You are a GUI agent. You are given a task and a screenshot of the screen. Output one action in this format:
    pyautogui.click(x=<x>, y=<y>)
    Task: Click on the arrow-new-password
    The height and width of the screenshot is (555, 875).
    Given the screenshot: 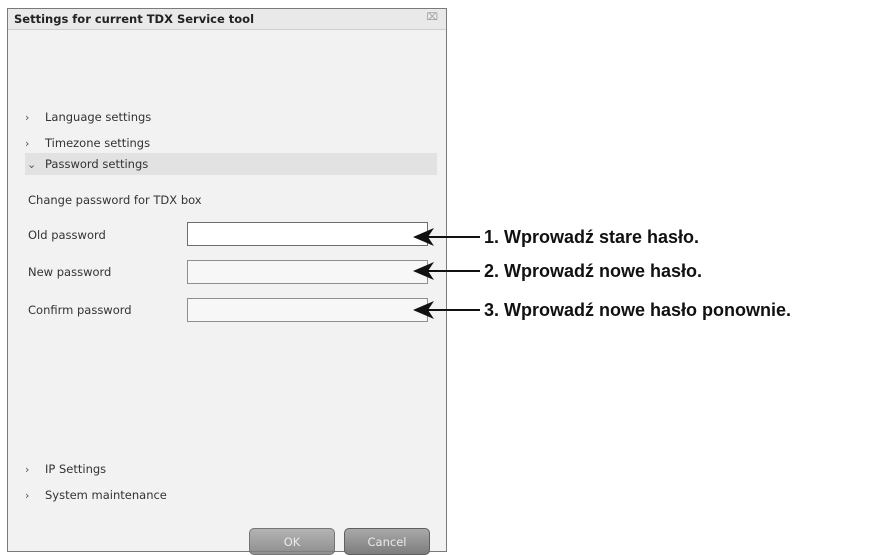 What is the action you would take?
    pyautogui.click(x=446, y=271)
    